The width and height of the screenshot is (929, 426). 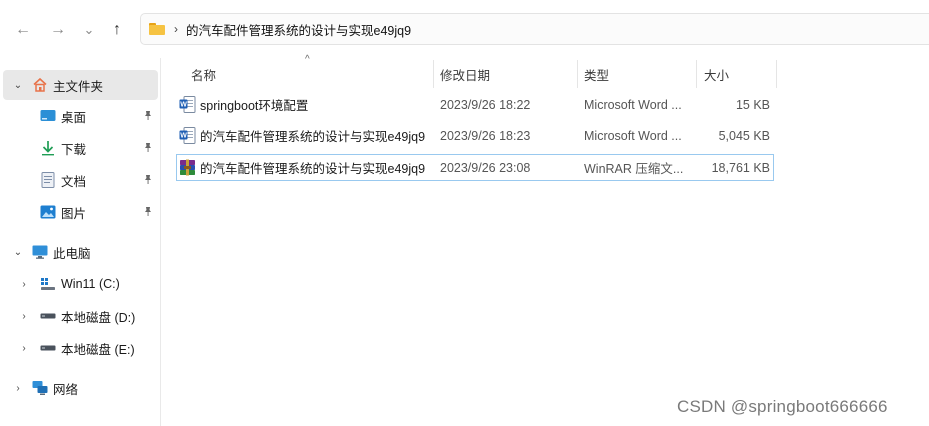 What do you see at coordinates (74, 149) in the screenshot?
I see `sidebar-item-label: 下载` at bounding box center [74, 149].